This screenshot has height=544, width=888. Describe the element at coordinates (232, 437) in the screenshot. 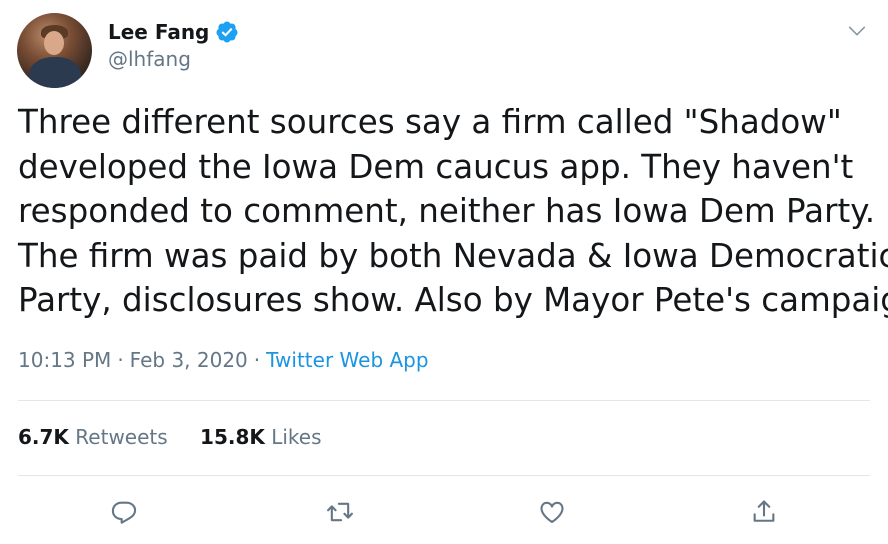

I see `likes-count: 15.8K` at that location.